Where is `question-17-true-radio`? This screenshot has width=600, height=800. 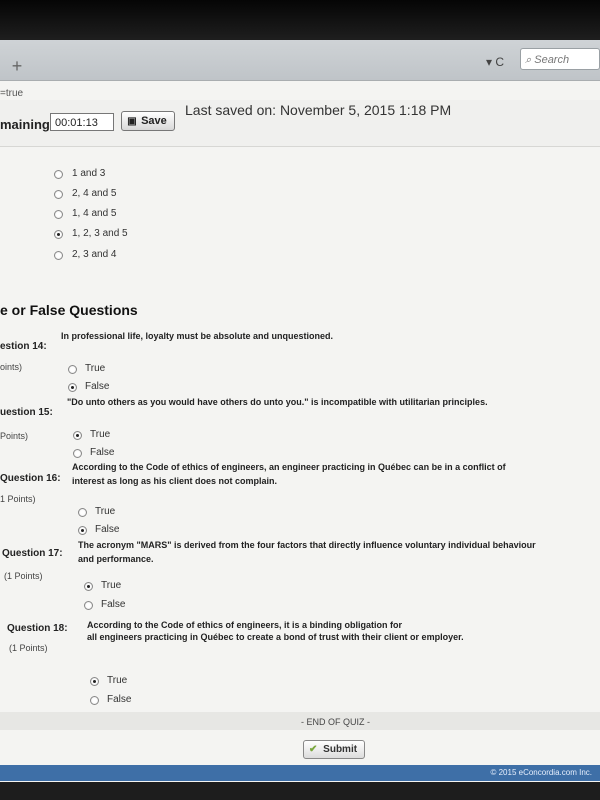
question-17-true-radio is located at coordinates (88, 586).